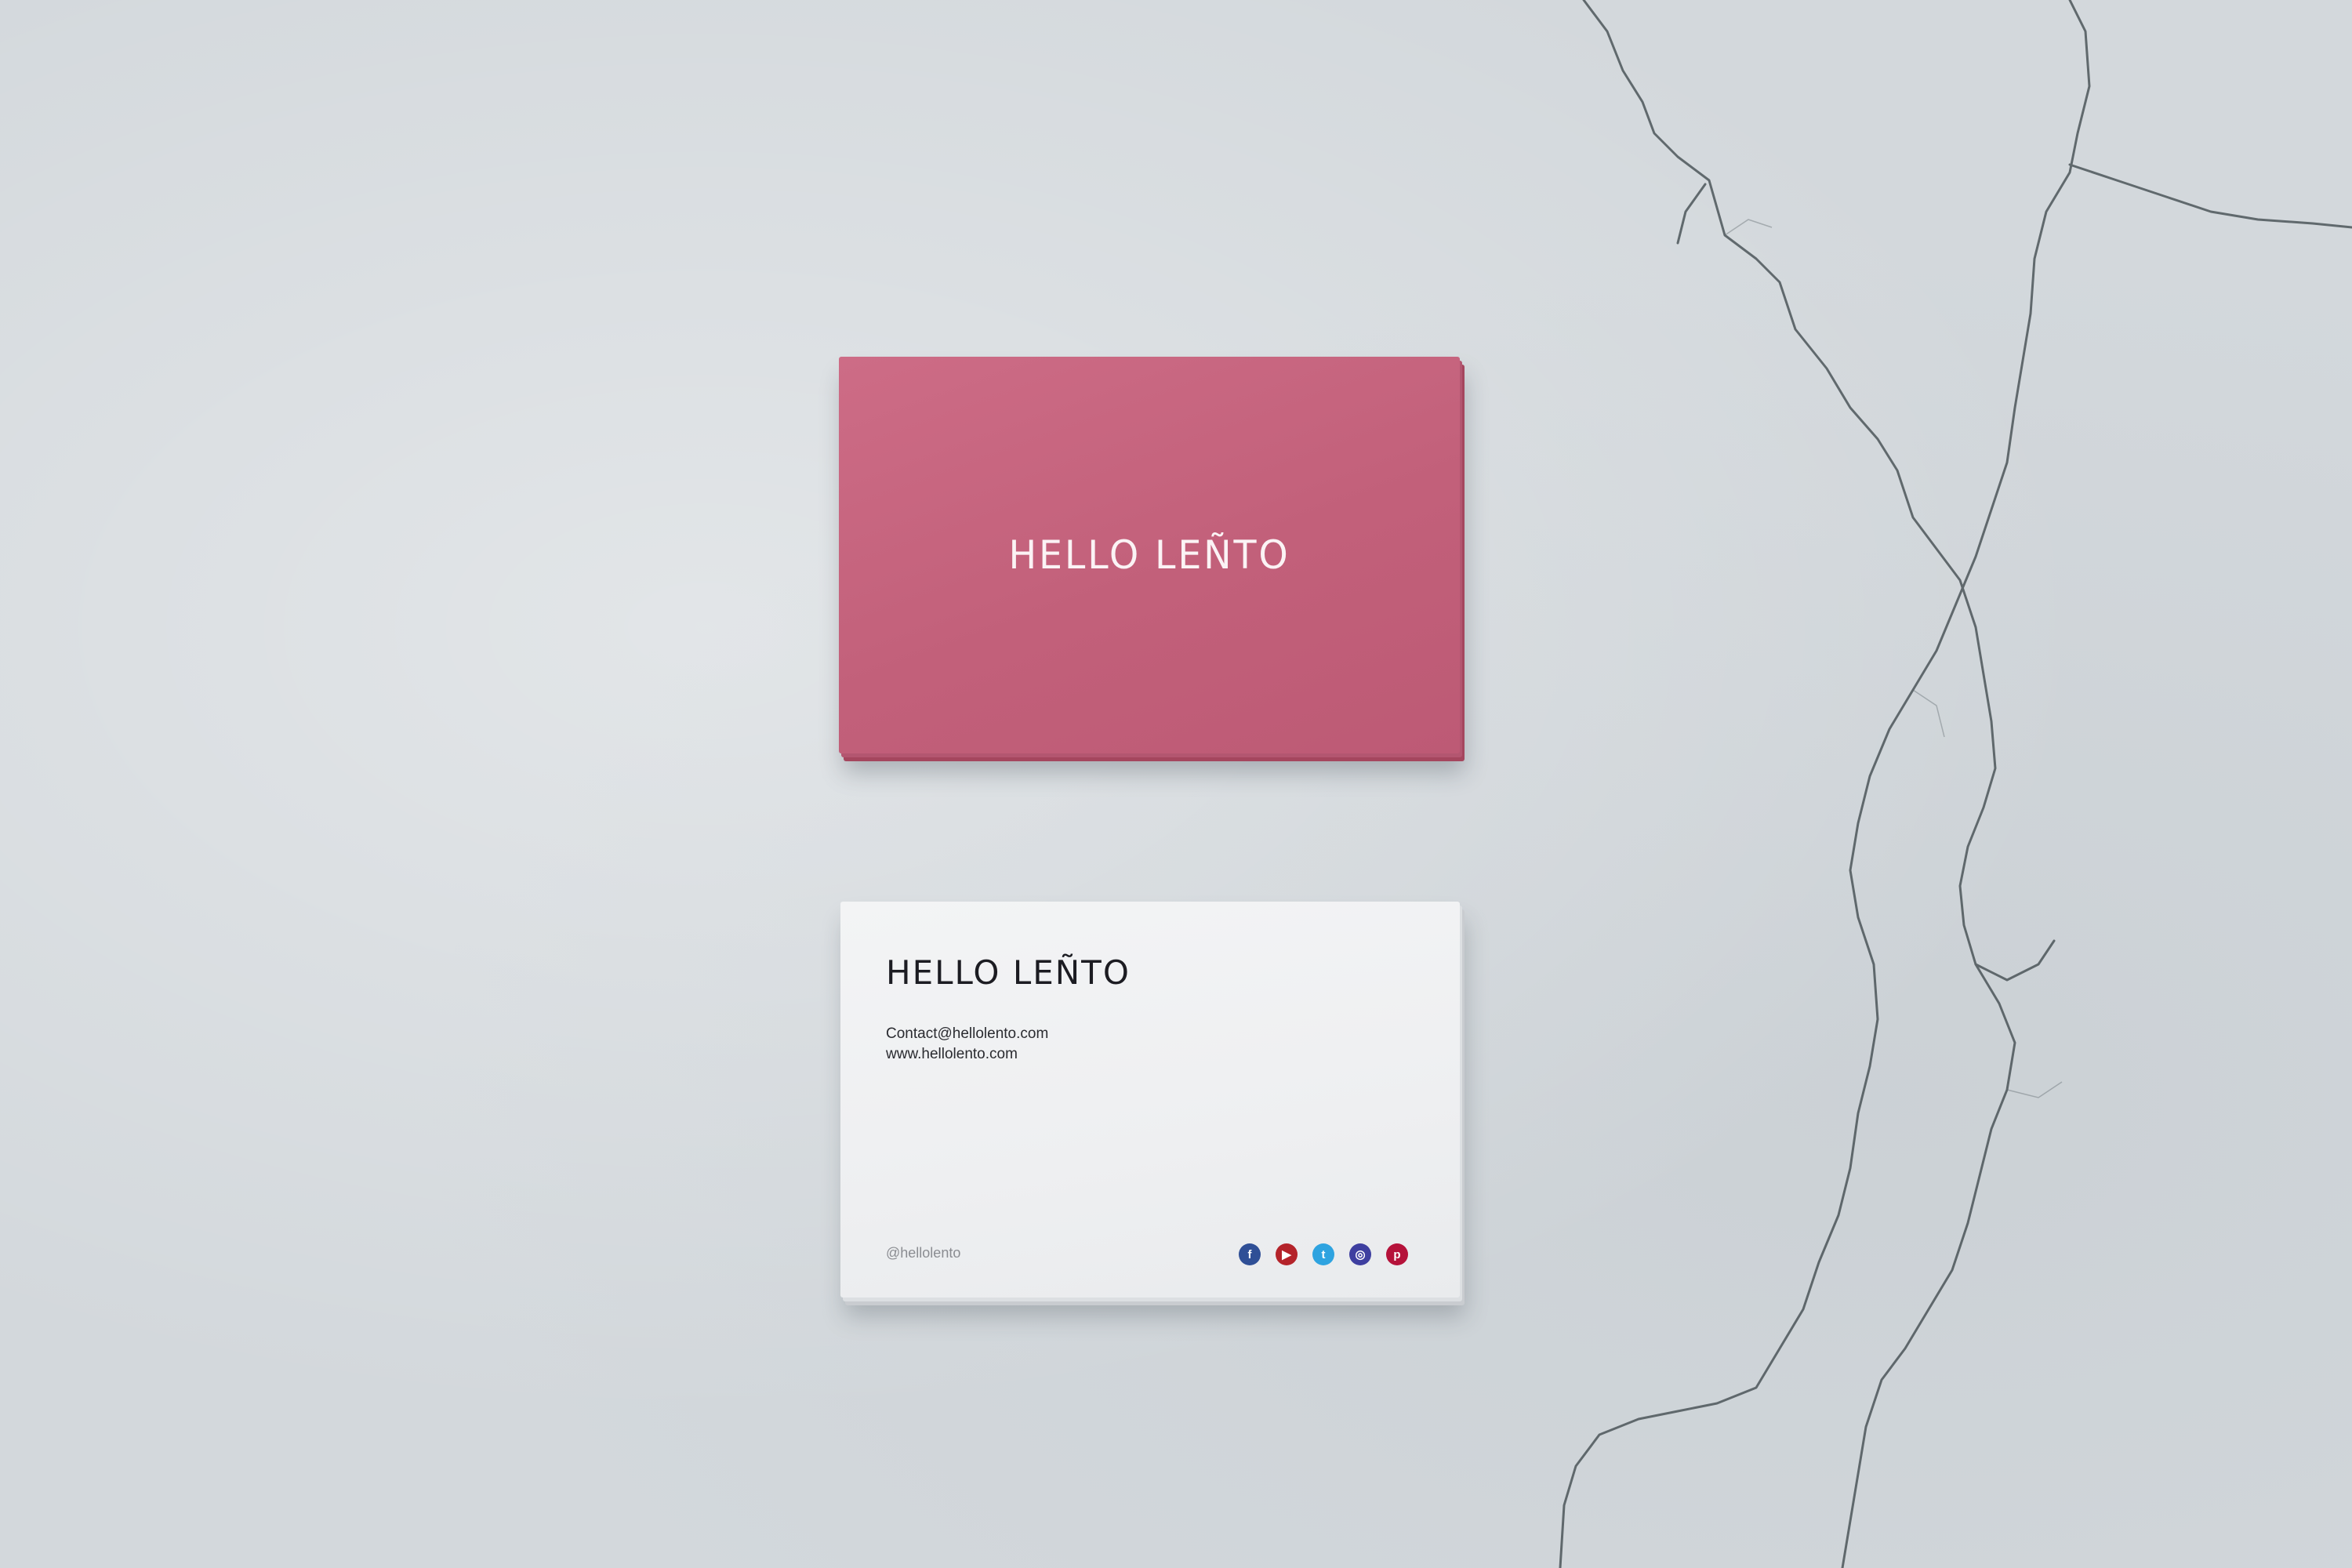  What do you see at coordinates (1397, 1254) in the screenshot?
I see `pinterest-icon: p` at bounding box center [1397, 1254].